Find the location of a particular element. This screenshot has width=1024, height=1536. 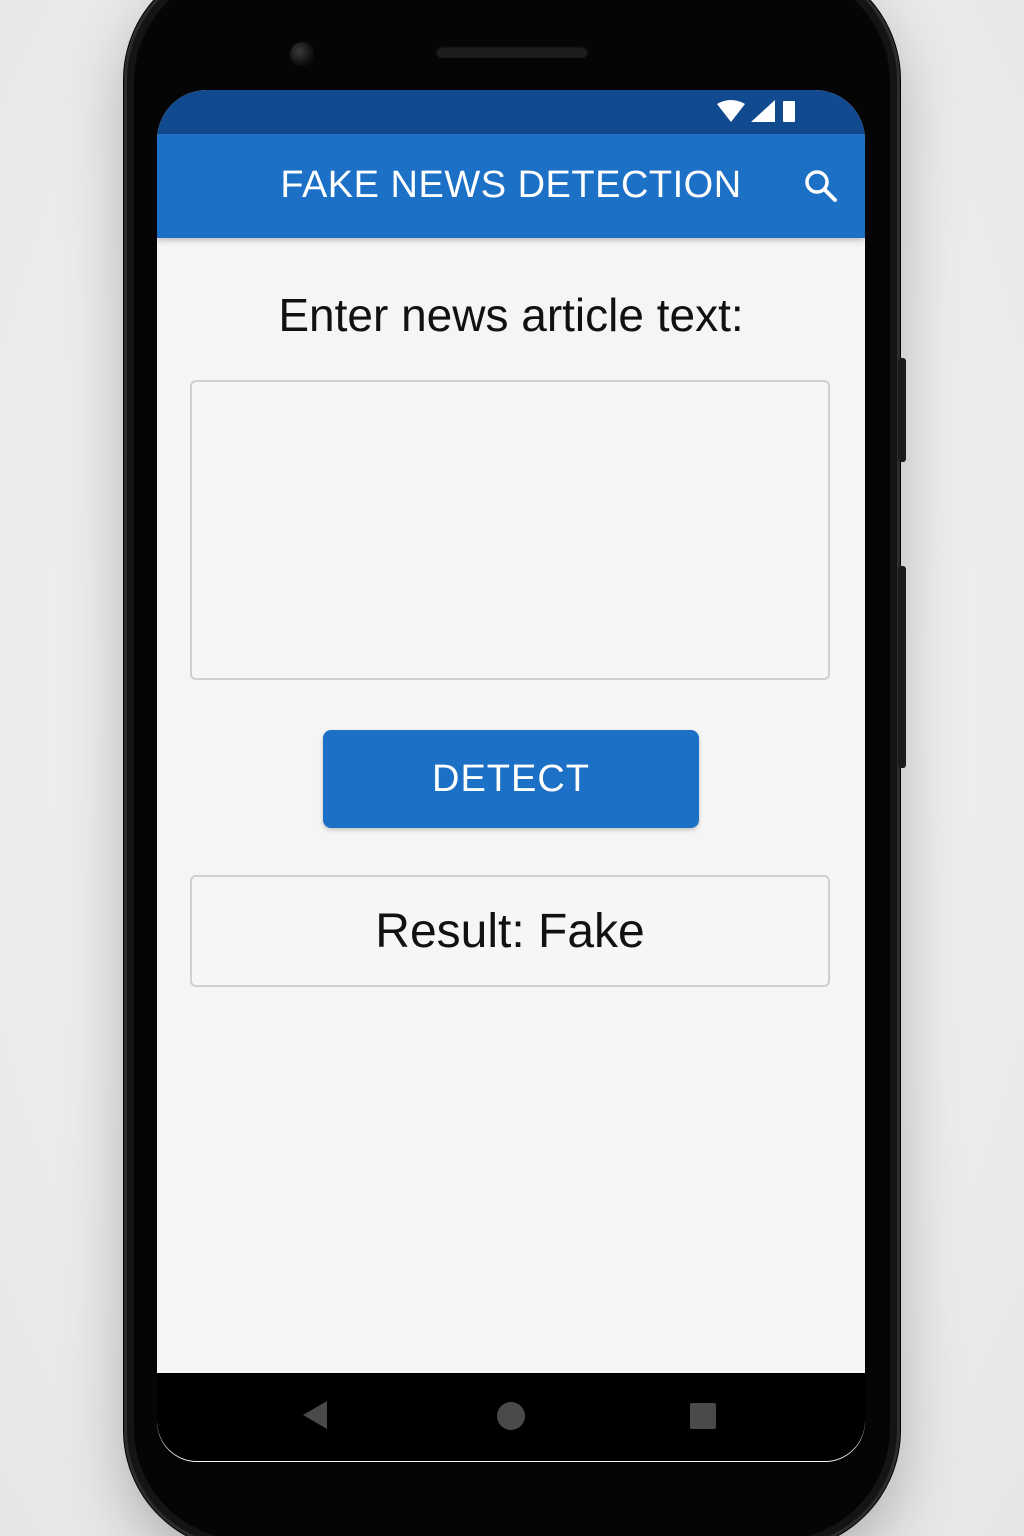

app-bar: FAKE NEWS DETECTION is located at coordinates (511, 186).